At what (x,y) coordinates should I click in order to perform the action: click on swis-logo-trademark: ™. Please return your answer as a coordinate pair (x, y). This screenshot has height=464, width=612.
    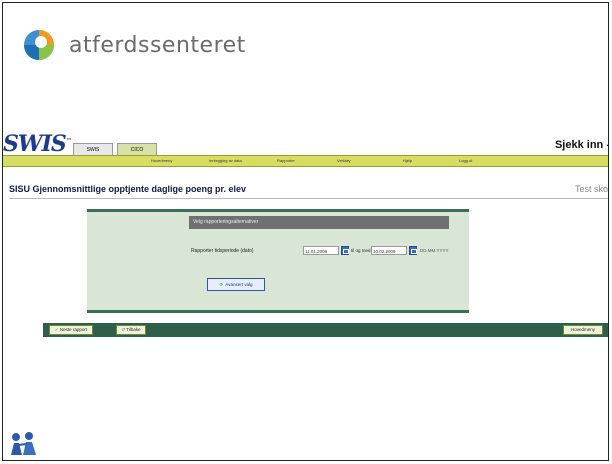
    Looking at the image, I should click on (68, 141).